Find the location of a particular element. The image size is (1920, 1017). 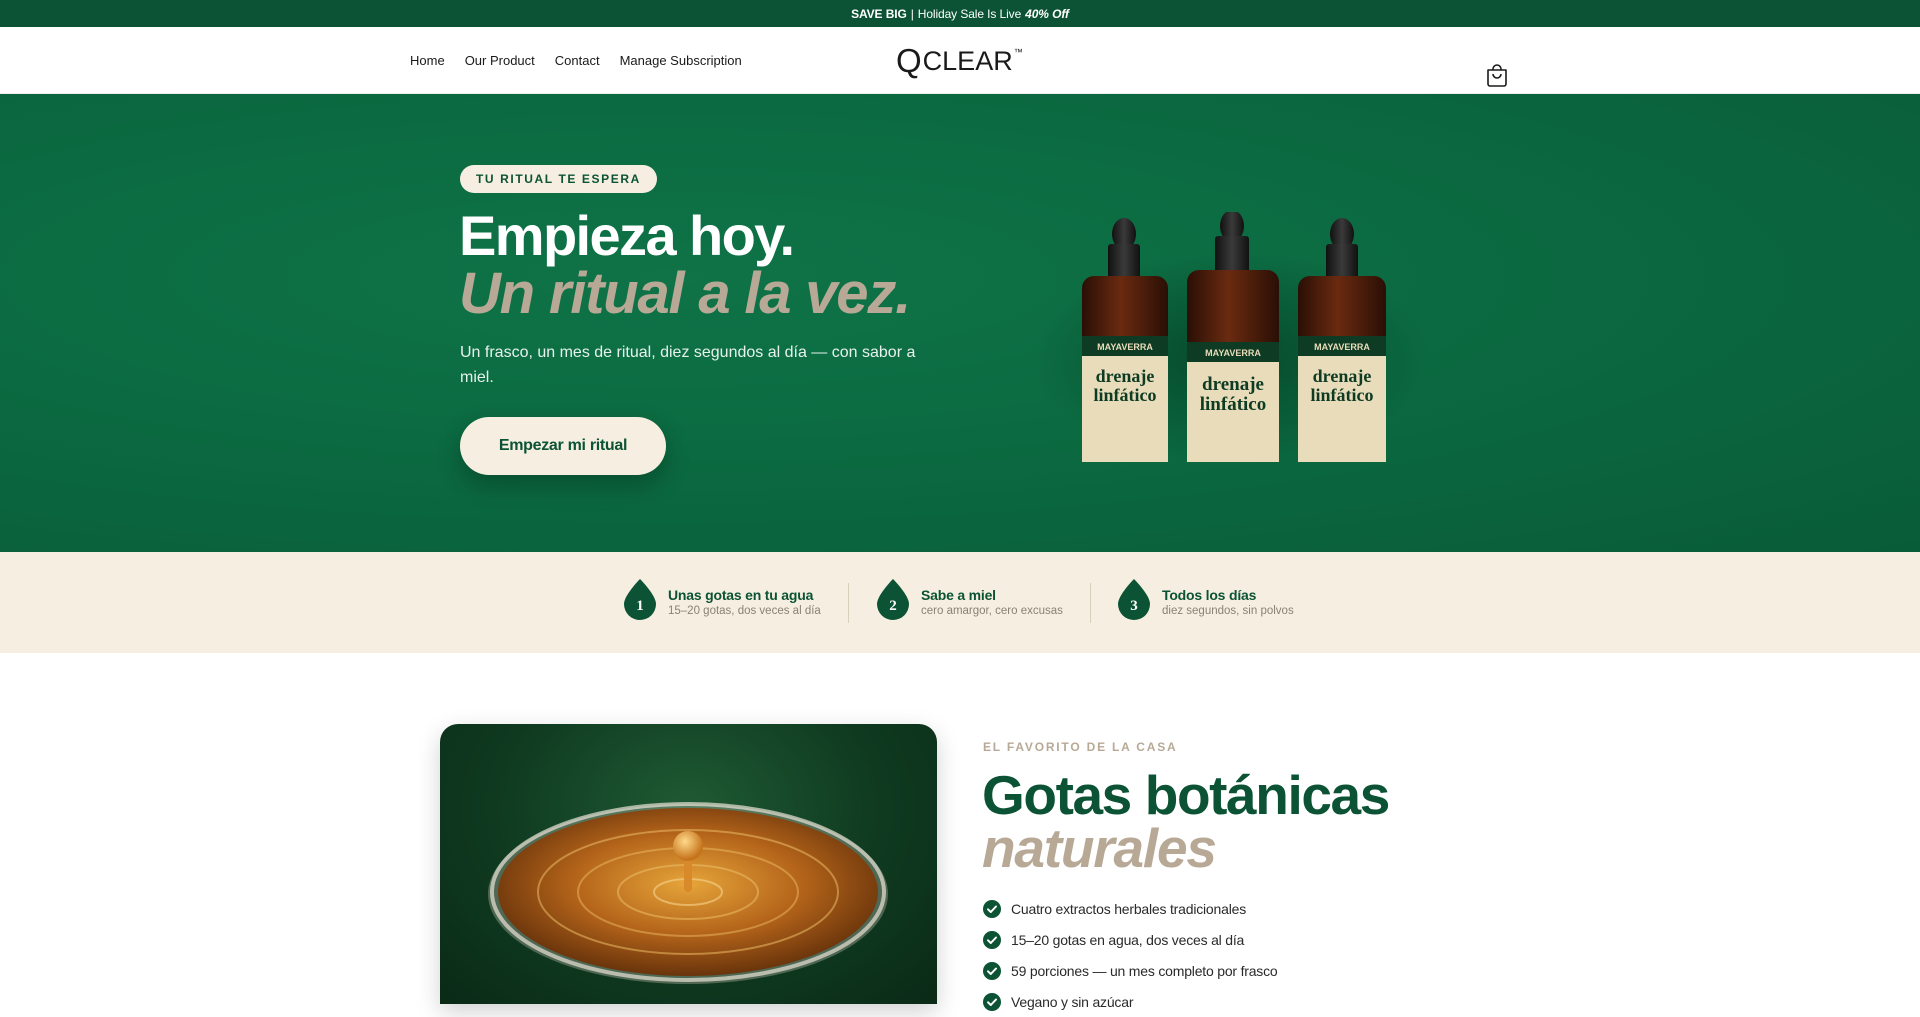

svg-text: 2 is located at coordinates (893, 606).